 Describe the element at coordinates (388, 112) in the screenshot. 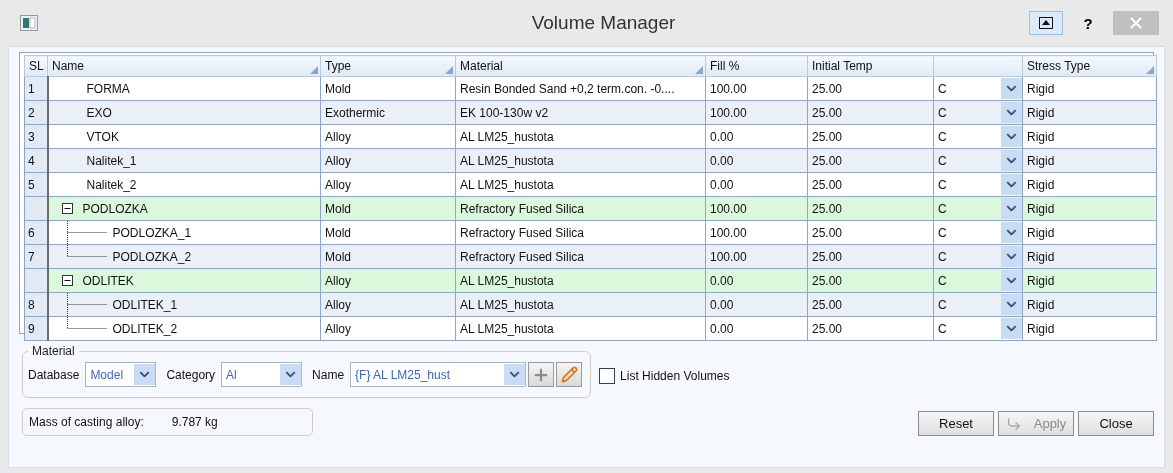

I see `table-cell: Exothermic` at that location.